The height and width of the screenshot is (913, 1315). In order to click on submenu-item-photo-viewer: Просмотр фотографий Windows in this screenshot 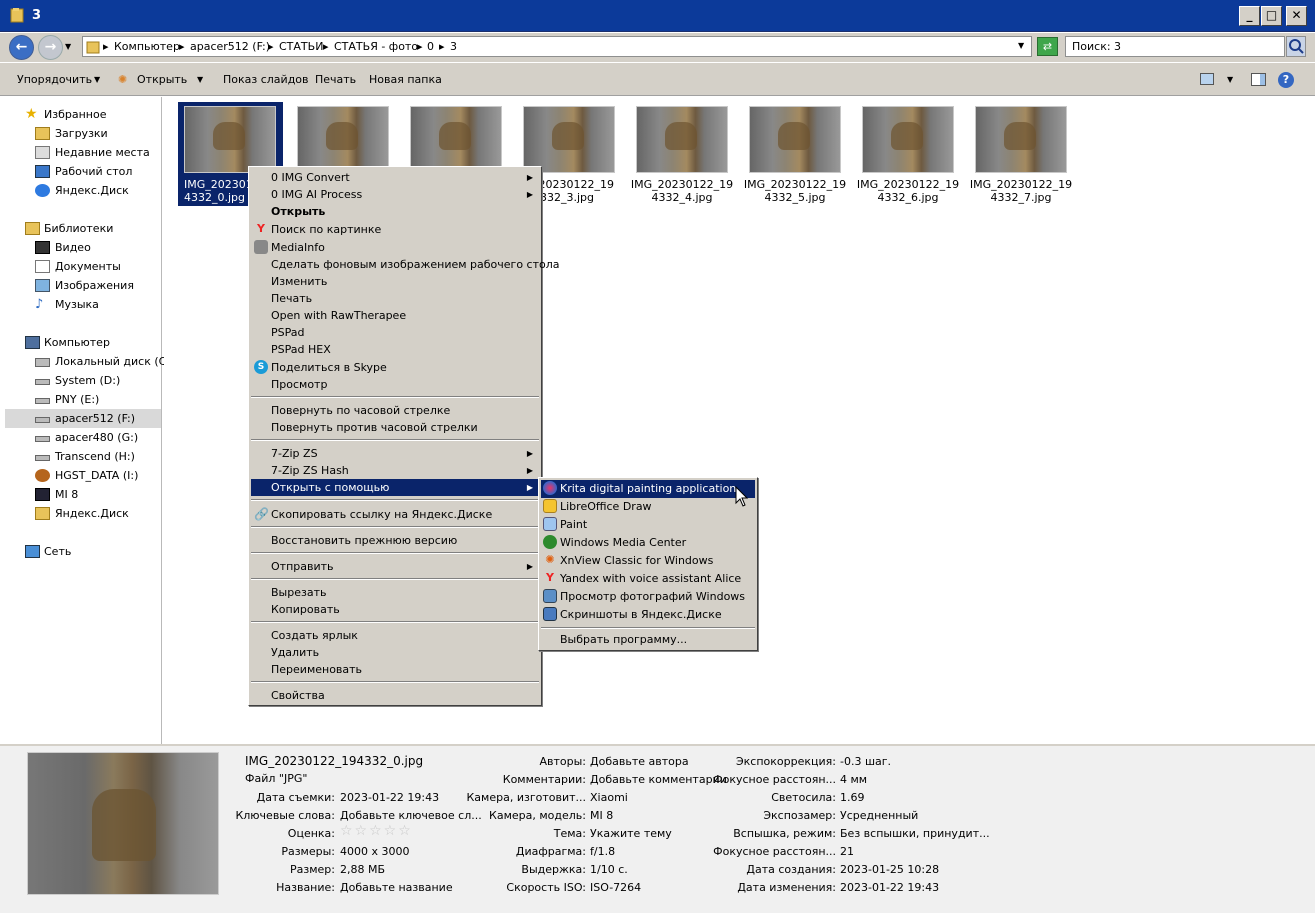, I will do `click(648, 597)`.